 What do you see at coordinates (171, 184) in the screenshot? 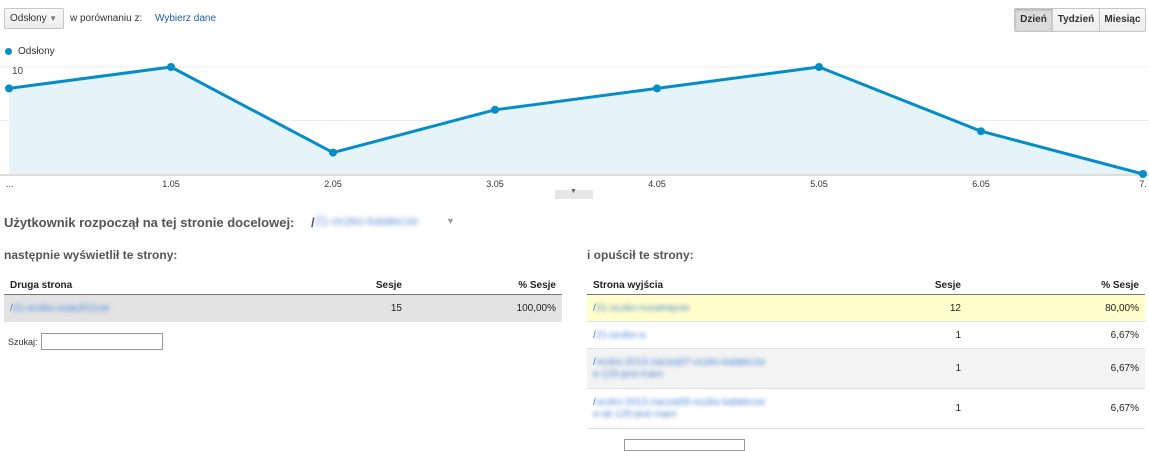
I see `x-tick-label: 1.05` at bounding box center [171, 184].